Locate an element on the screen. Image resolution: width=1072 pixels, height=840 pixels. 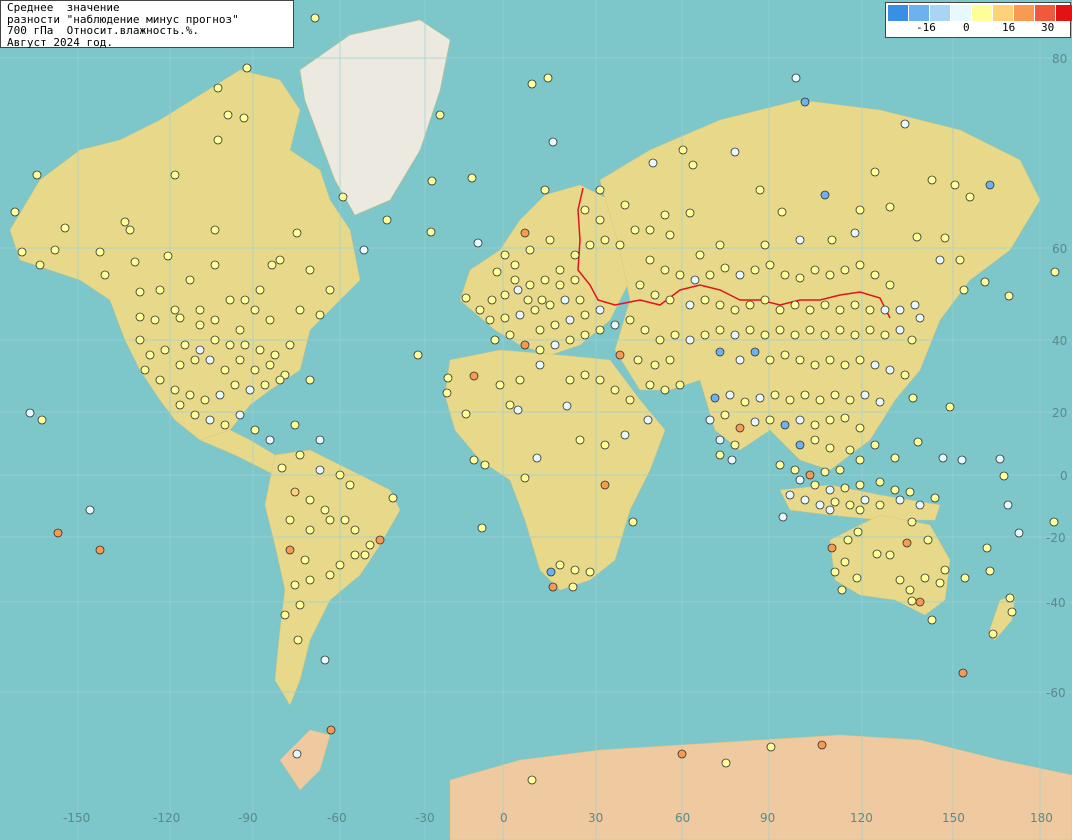
legend-swatch is located at coordinates (919, 13).